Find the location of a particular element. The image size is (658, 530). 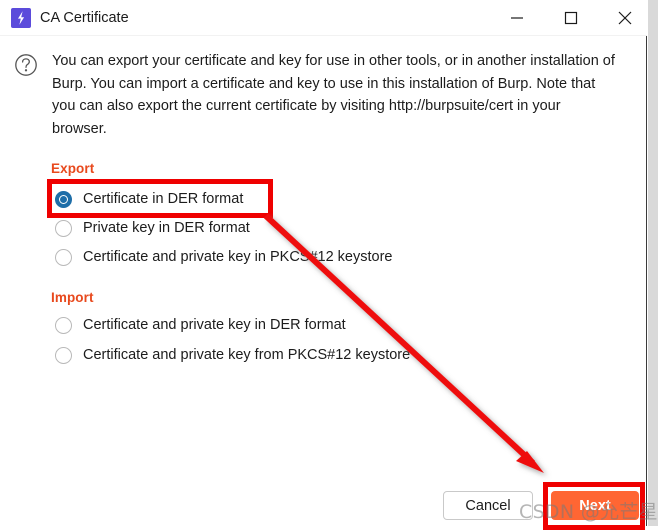

close-icon is located at coordinates (625, 18).